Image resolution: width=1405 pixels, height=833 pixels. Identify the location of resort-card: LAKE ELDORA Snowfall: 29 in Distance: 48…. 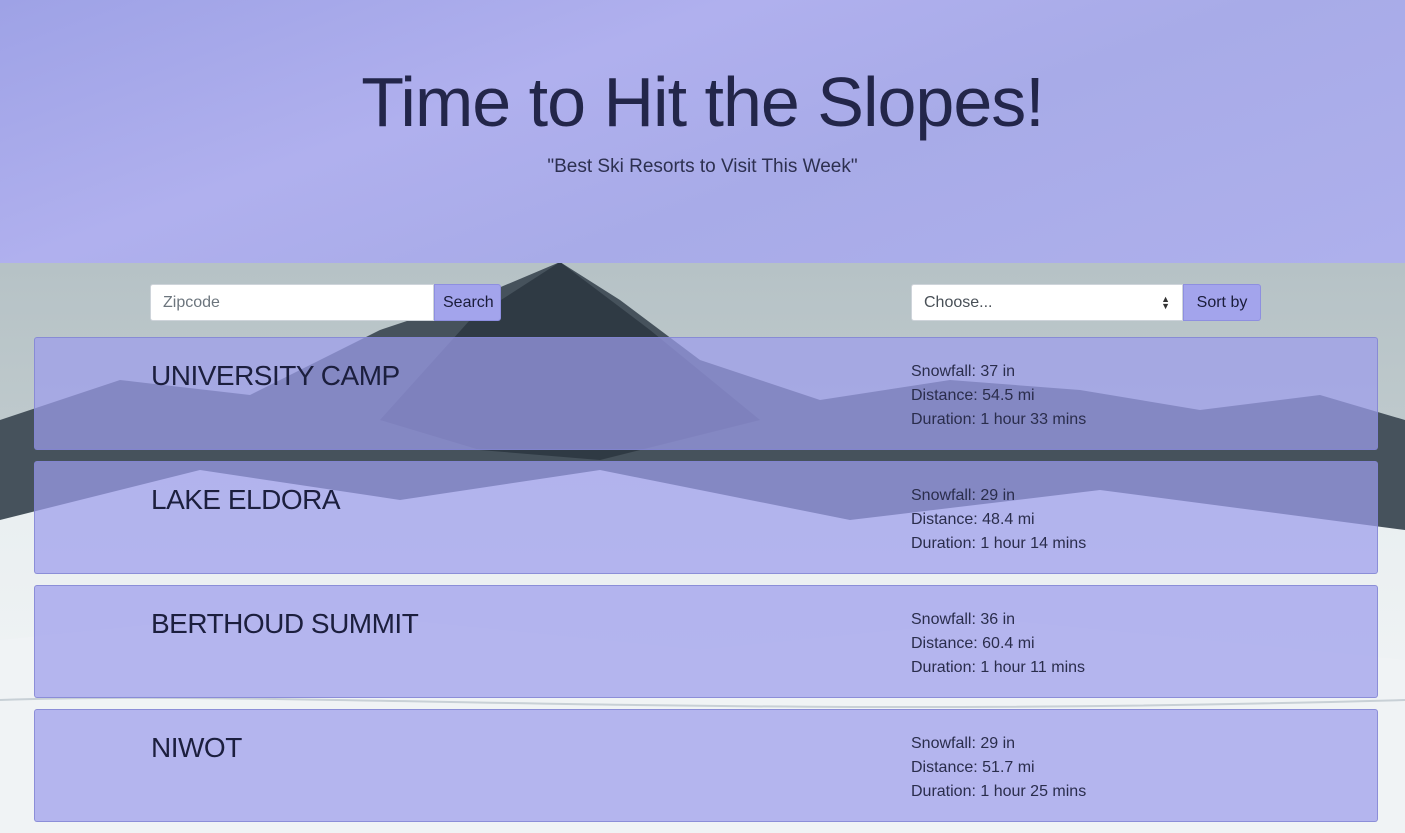
(706, 517).